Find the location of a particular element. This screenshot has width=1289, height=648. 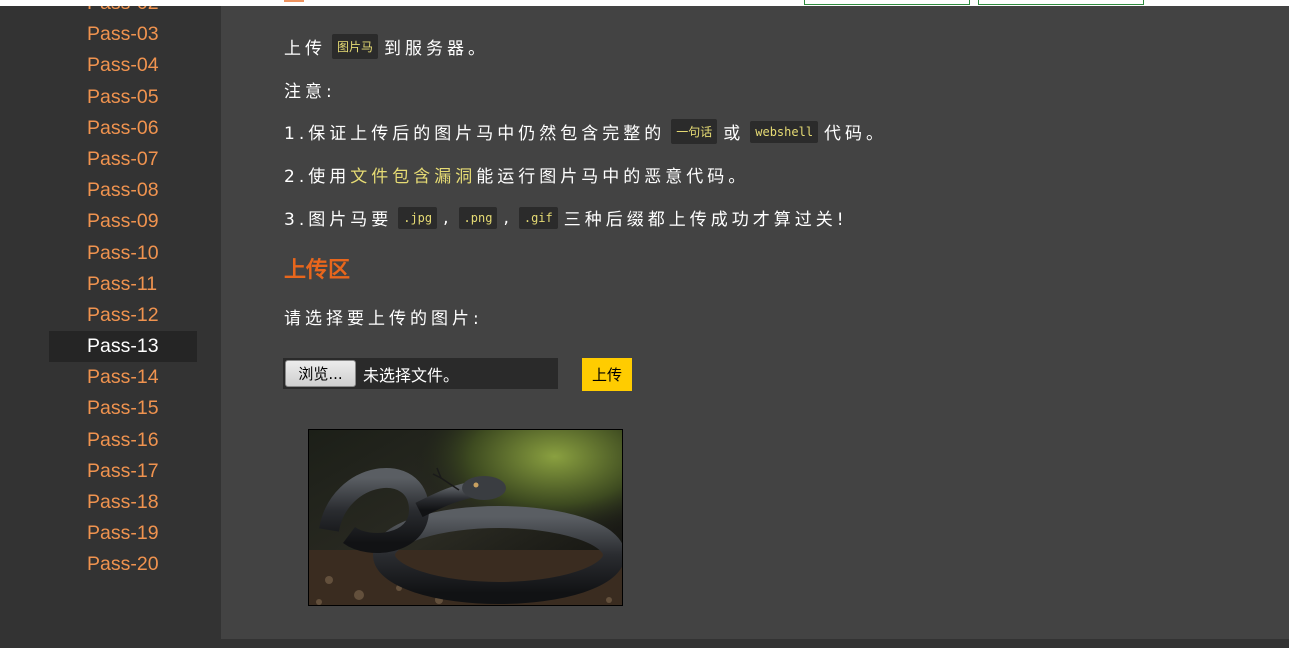

uploaded-image-preview is located at coordinates (465, 517).